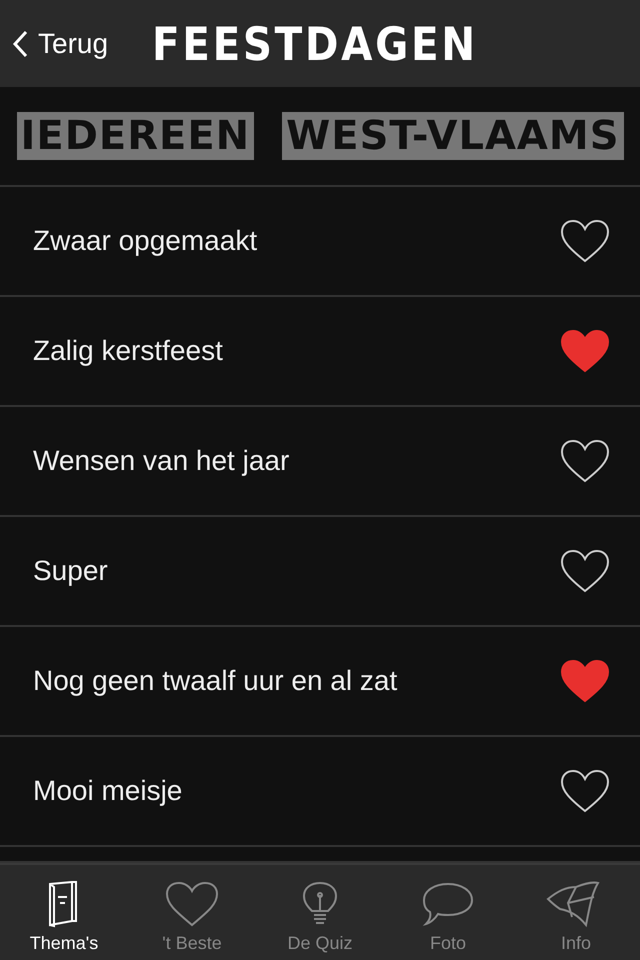  Describe the element at coordinates (20, 44) in the screenshot. I see `chevron-left-icon` at that location.